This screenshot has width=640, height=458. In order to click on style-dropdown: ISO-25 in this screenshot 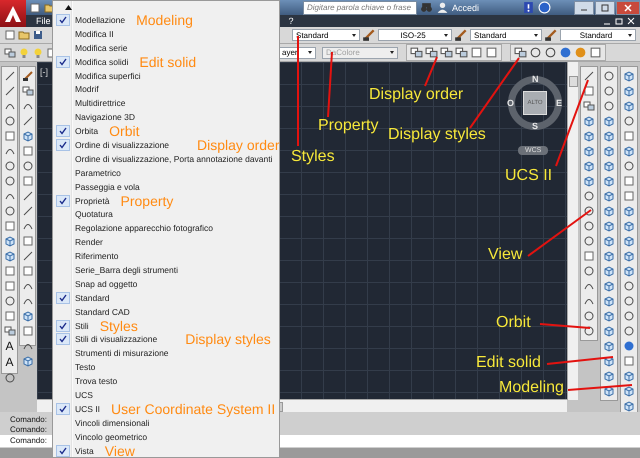, I will do `click(415, 35)`.